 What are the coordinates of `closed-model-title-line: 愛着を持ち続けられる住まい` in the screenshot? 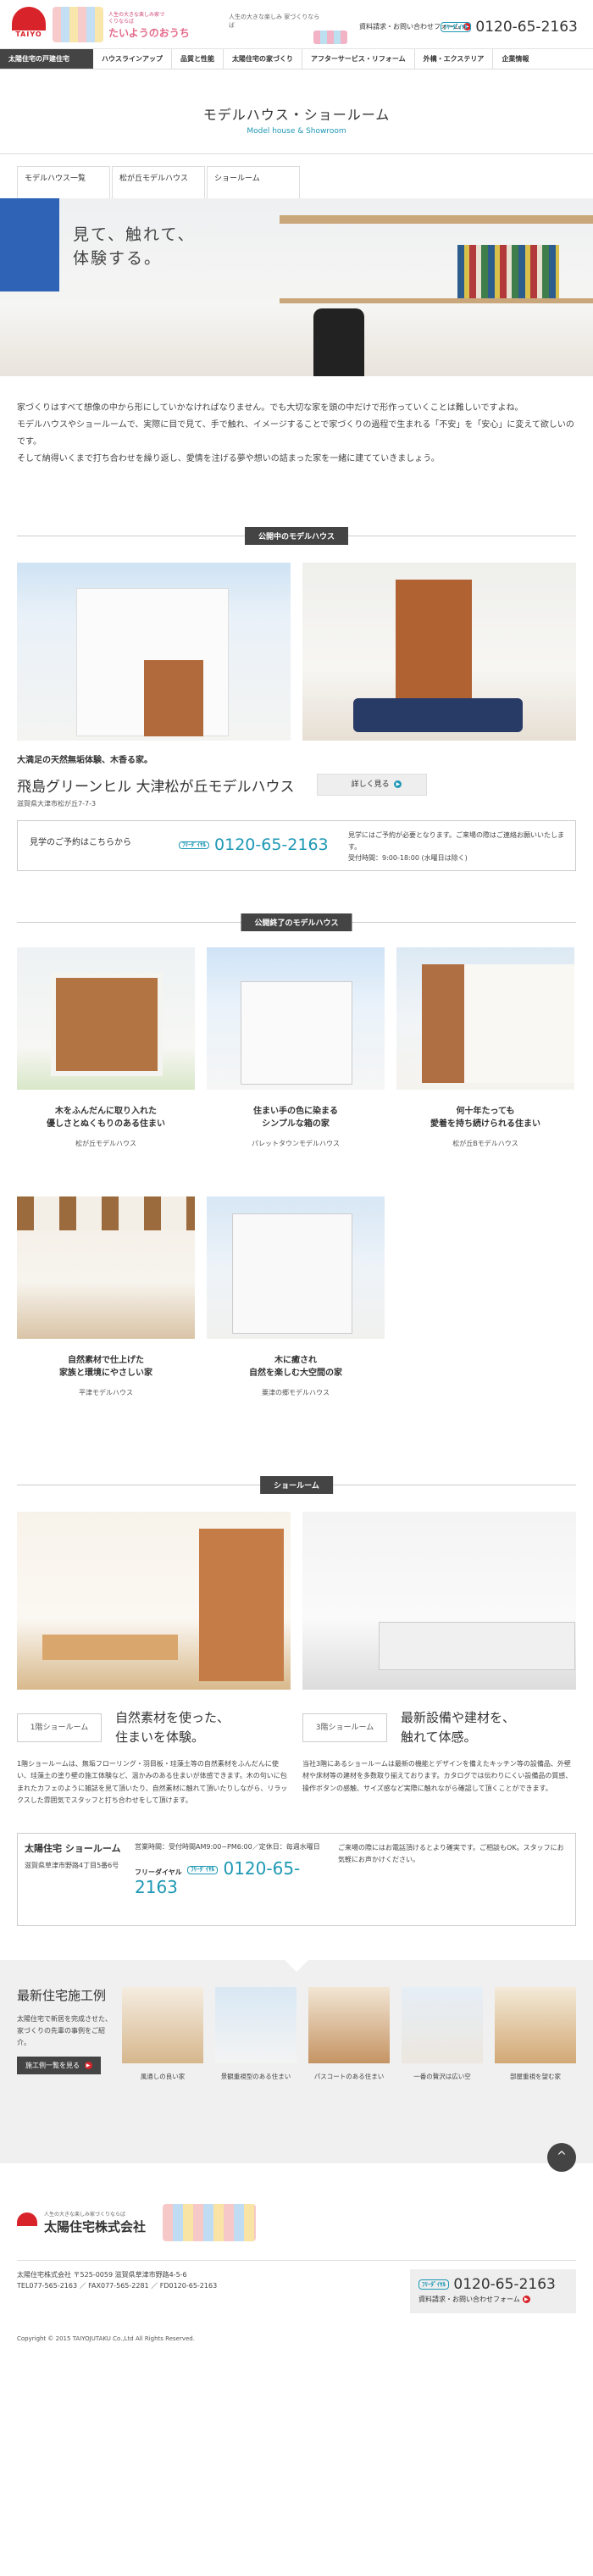 It's located at (485, 1124).